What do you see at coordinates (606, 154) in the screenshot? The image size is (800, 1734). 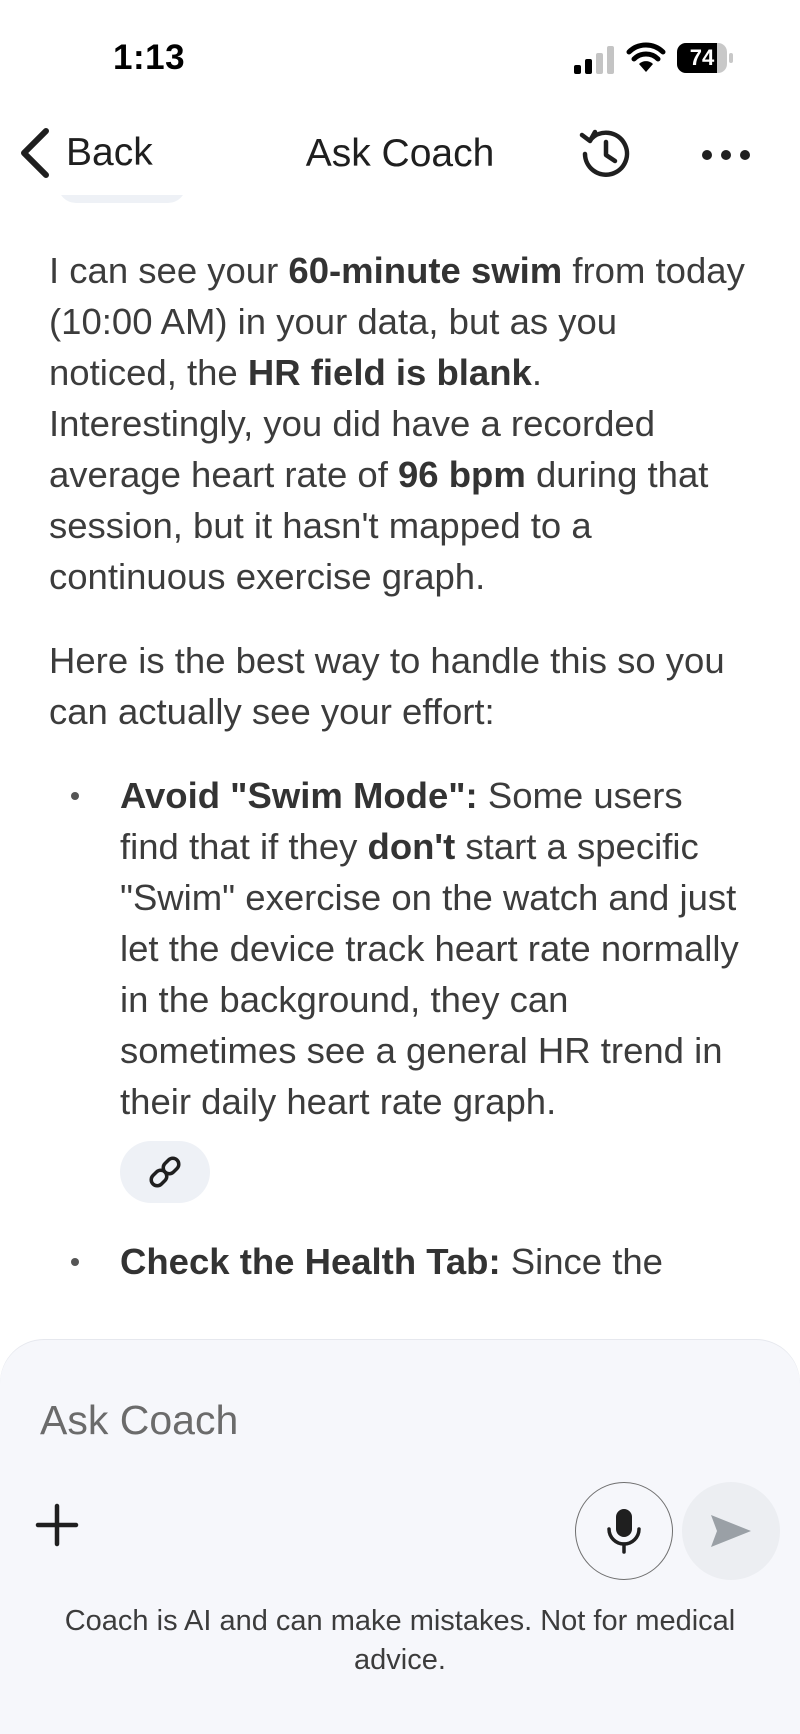 I see `history-icon` at bounding box center [606, 154].